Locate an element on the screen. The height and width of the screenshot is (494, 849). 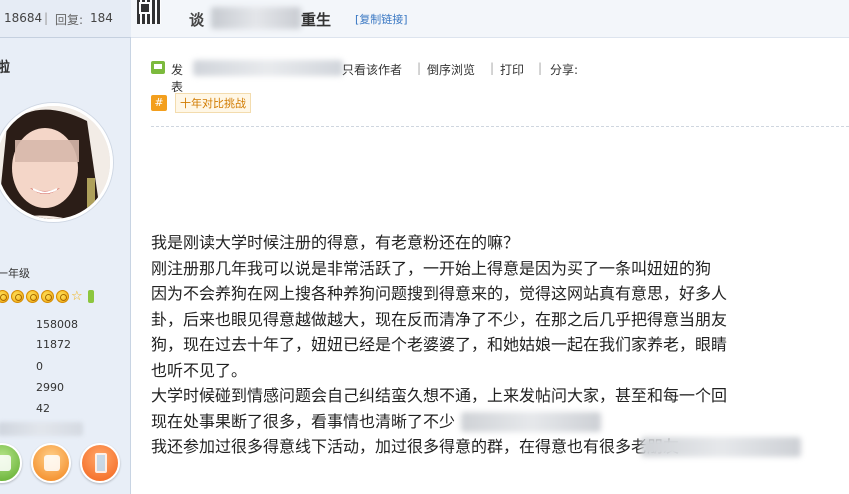
post-line: 也听不见了。 is located at coordinates (199, 370).